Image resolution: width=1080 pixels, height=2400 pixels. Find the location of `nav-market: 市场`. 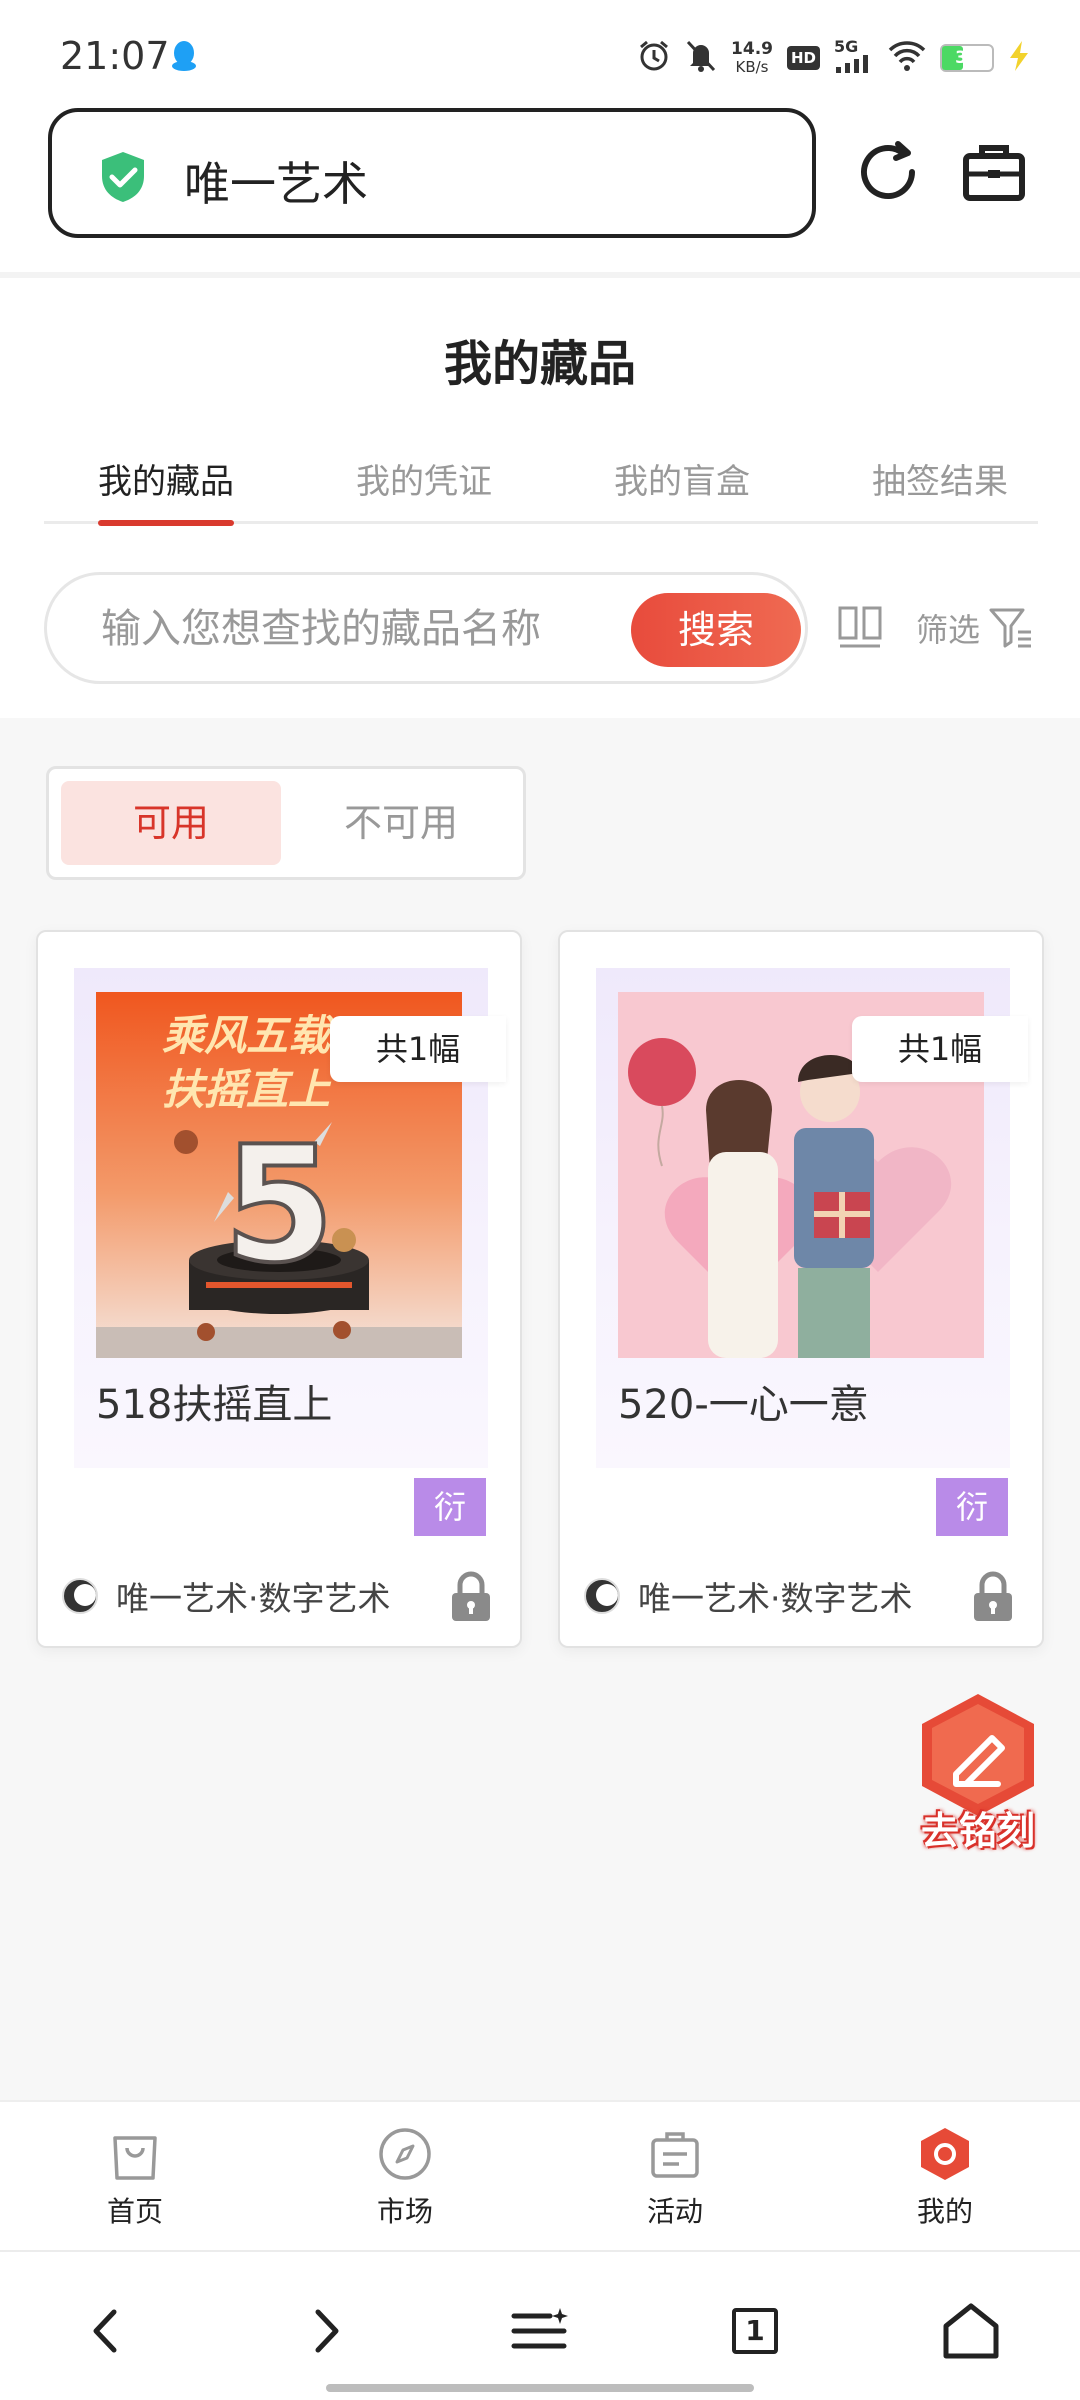

nav-market: 市场 is located at coordinates (405, 2176).